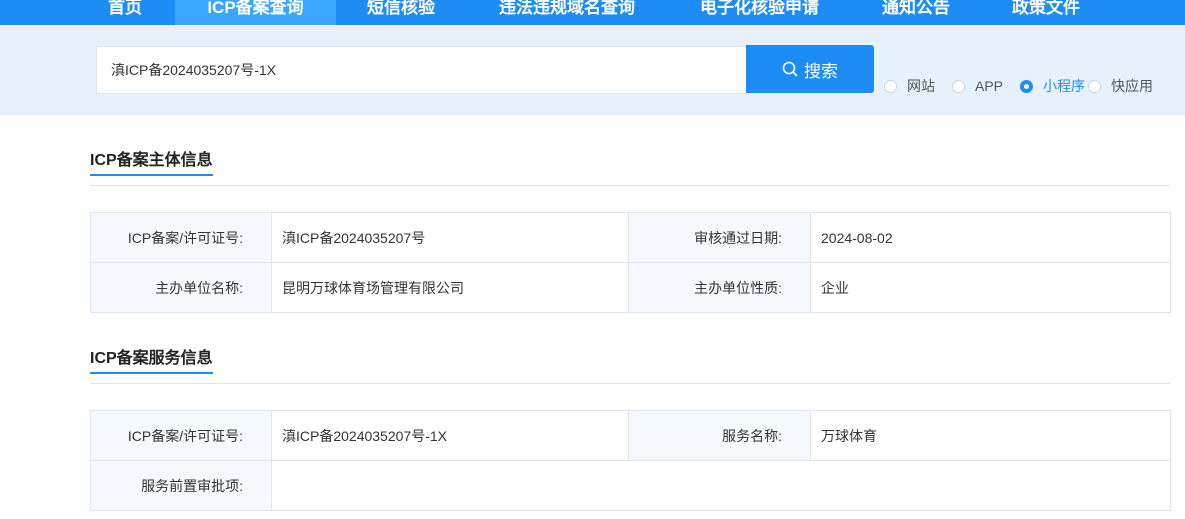  I want to click on organizer-type-value: 企业, so click(990, 287).